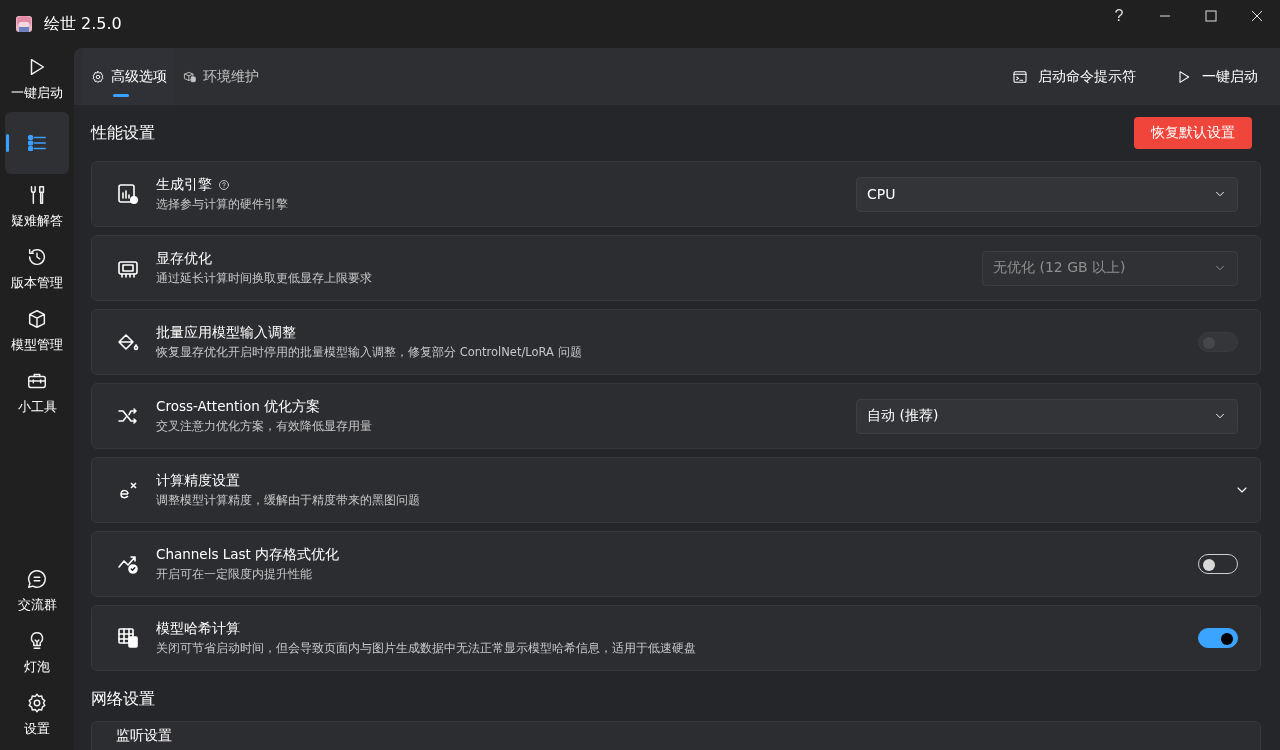 The width and height of the screenshot is (1280, 750). I want to click on setting-description: 开启可在一定限度内提升性能, so click(234, 574).